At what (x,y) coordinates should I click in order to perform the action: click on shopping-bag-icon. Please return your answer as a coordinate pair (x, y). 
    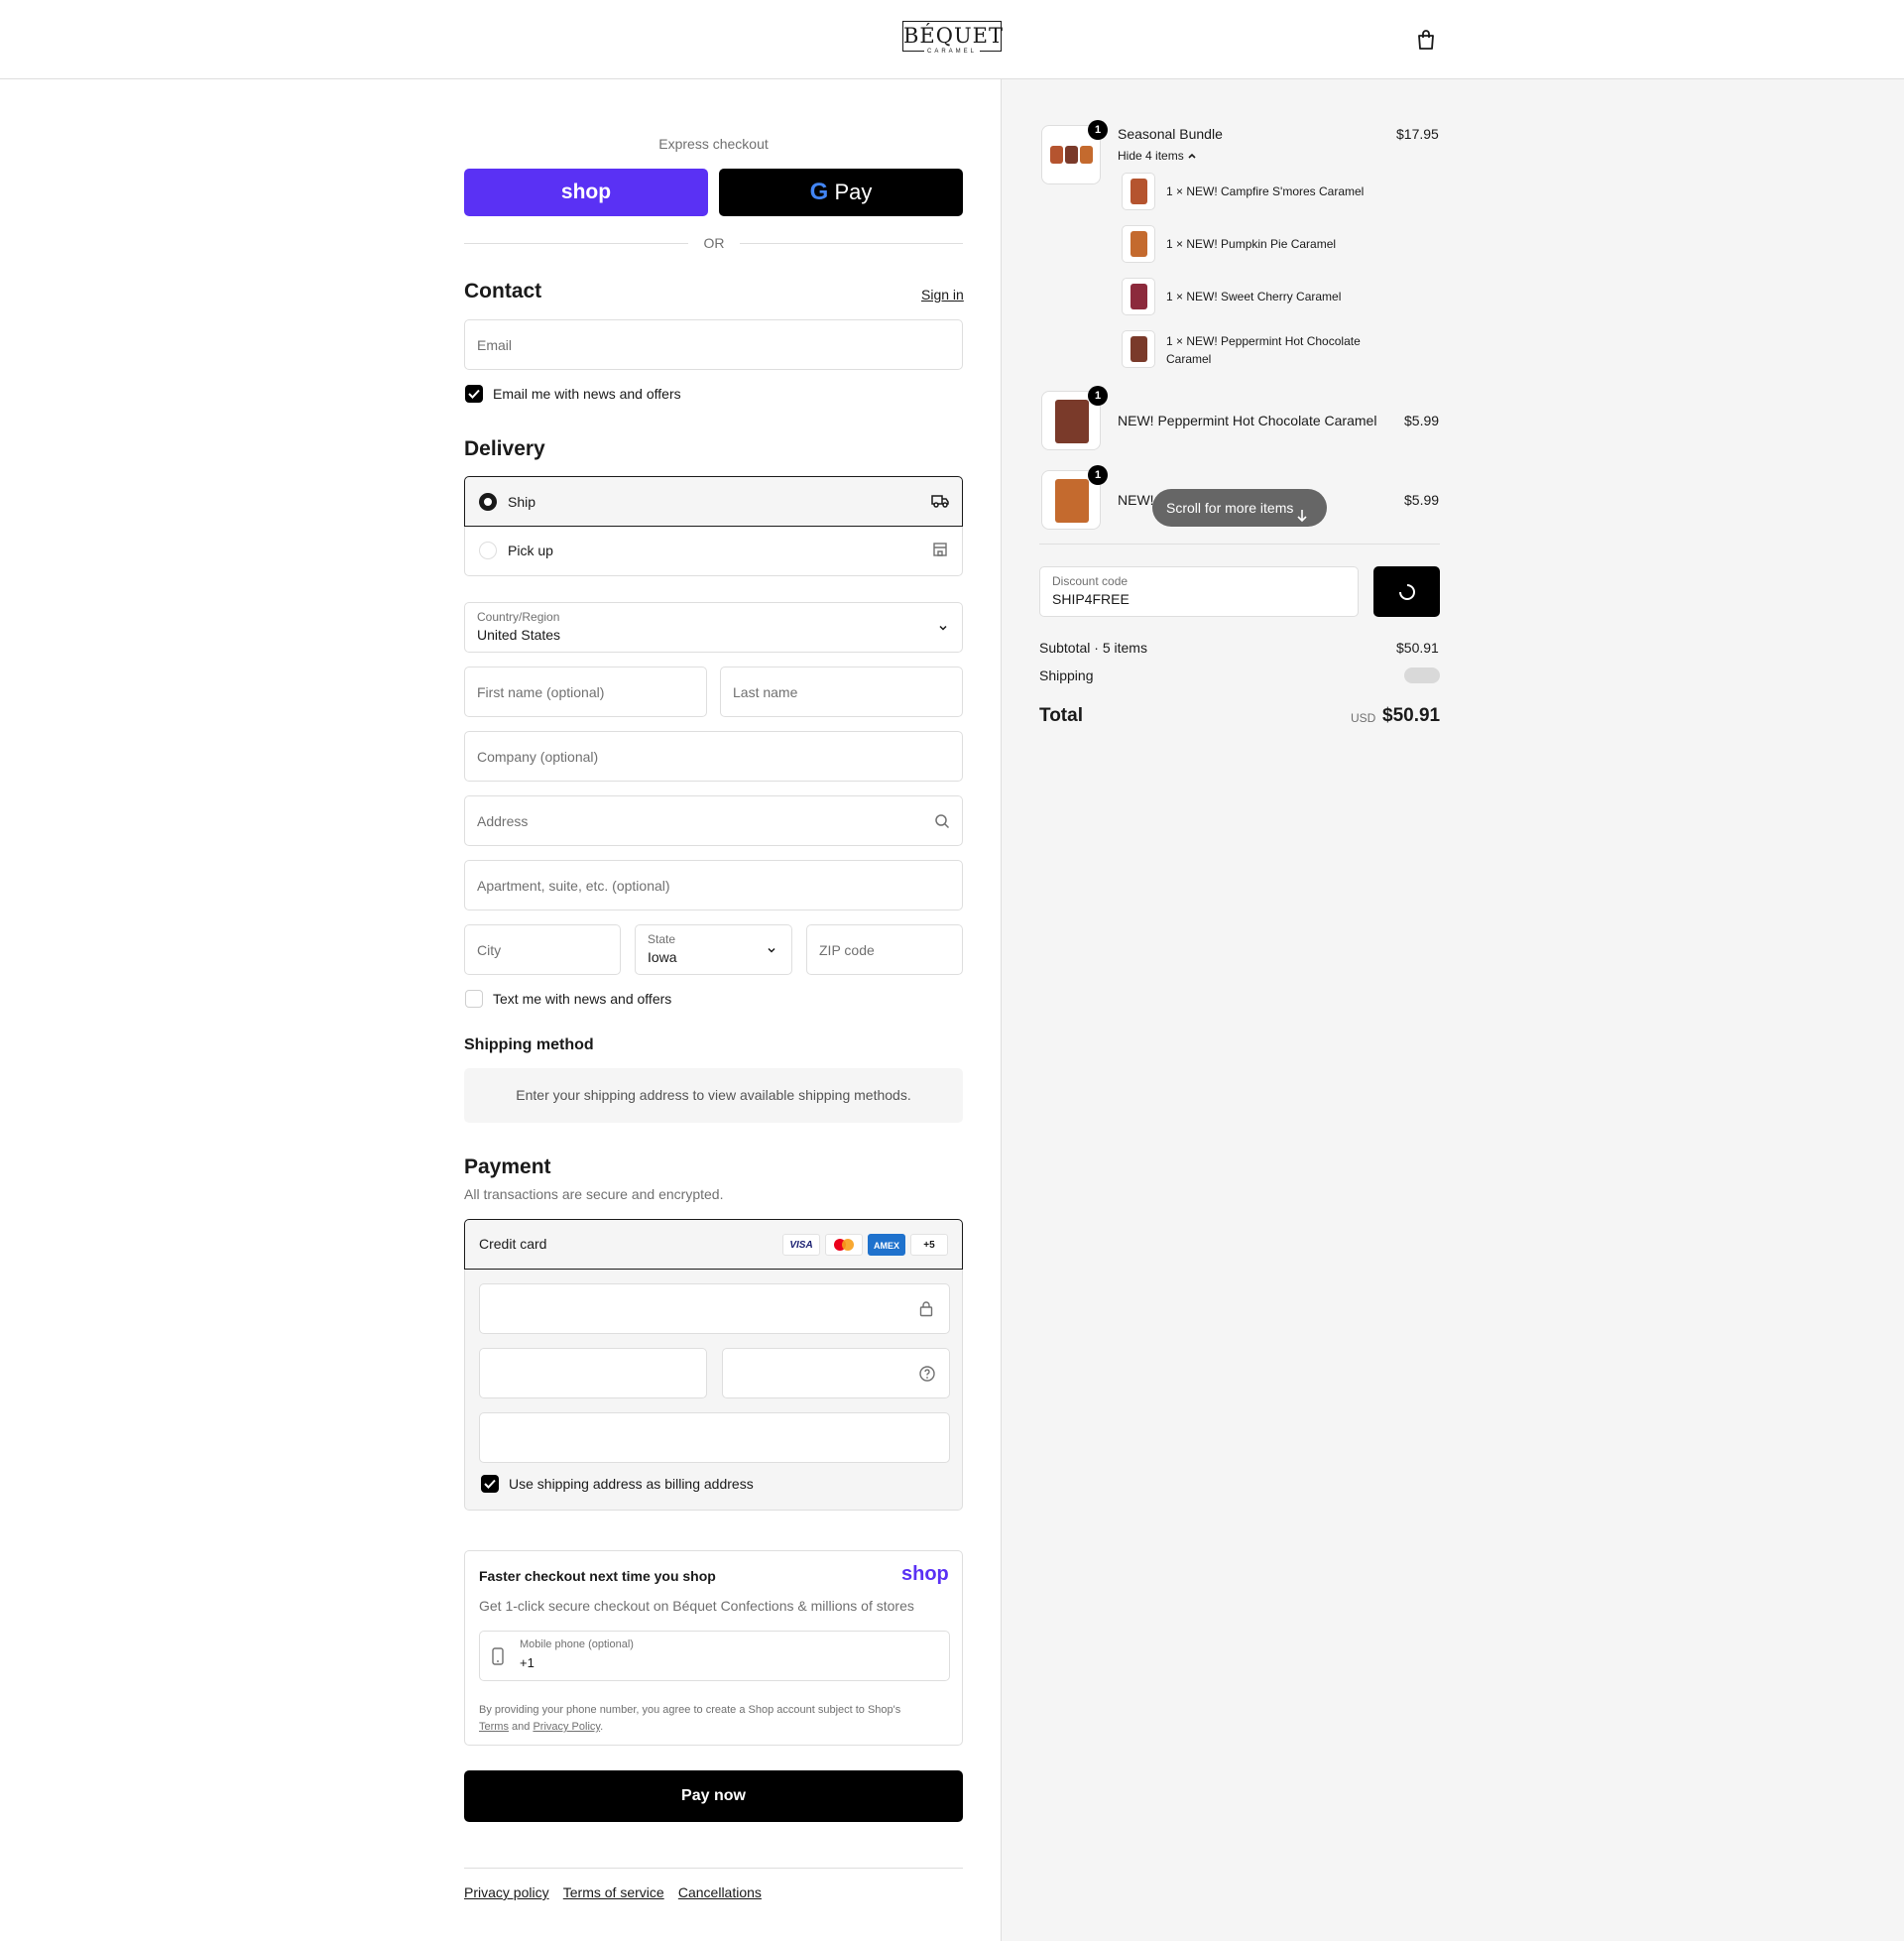
    Looking at the image, I should click on (1426, 40).